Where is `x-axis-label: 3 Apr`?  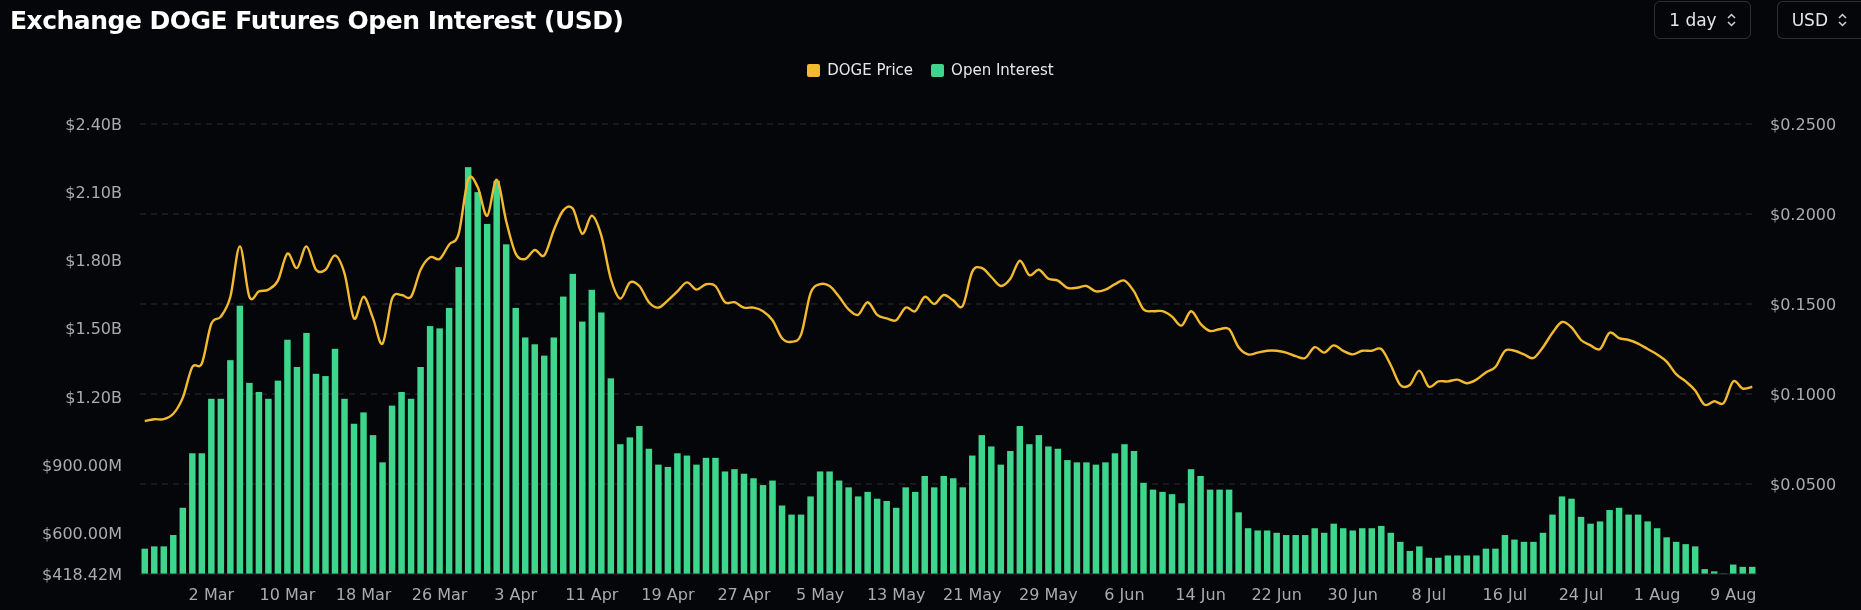
x-axis-label: 3 Apr is located at coordinates (516, 594).